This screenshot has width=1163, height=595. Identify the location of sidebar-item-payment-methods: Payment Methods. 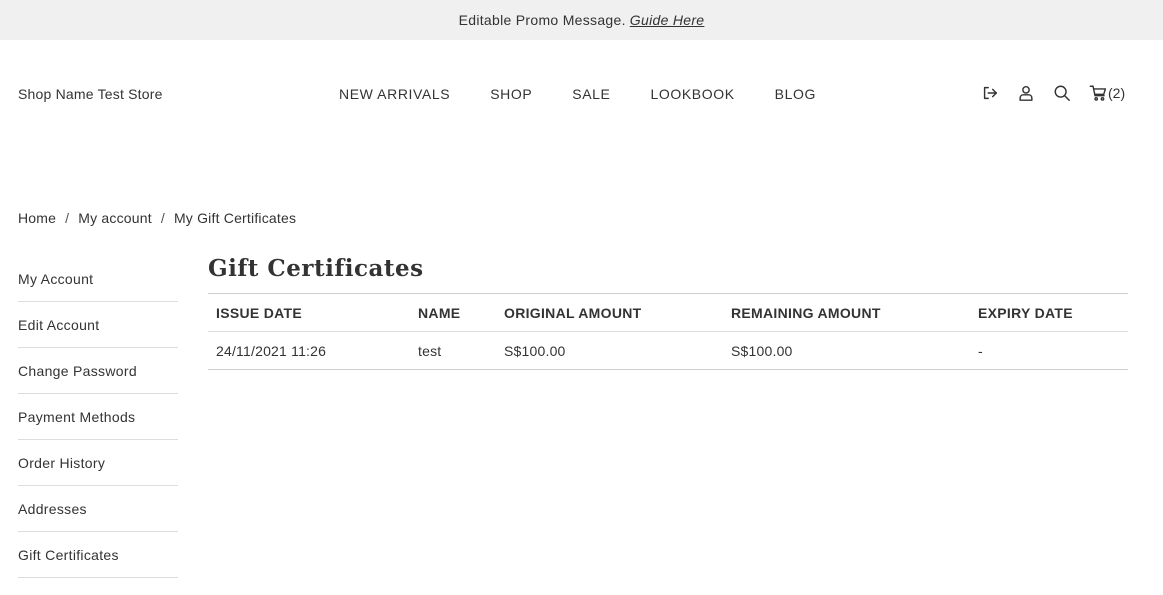
(98, 417).